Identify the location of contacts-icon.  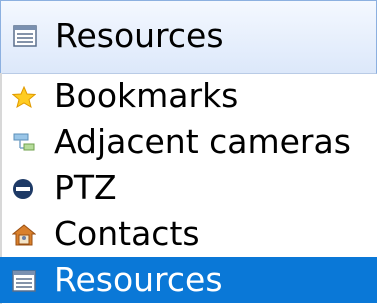
(24, 235).